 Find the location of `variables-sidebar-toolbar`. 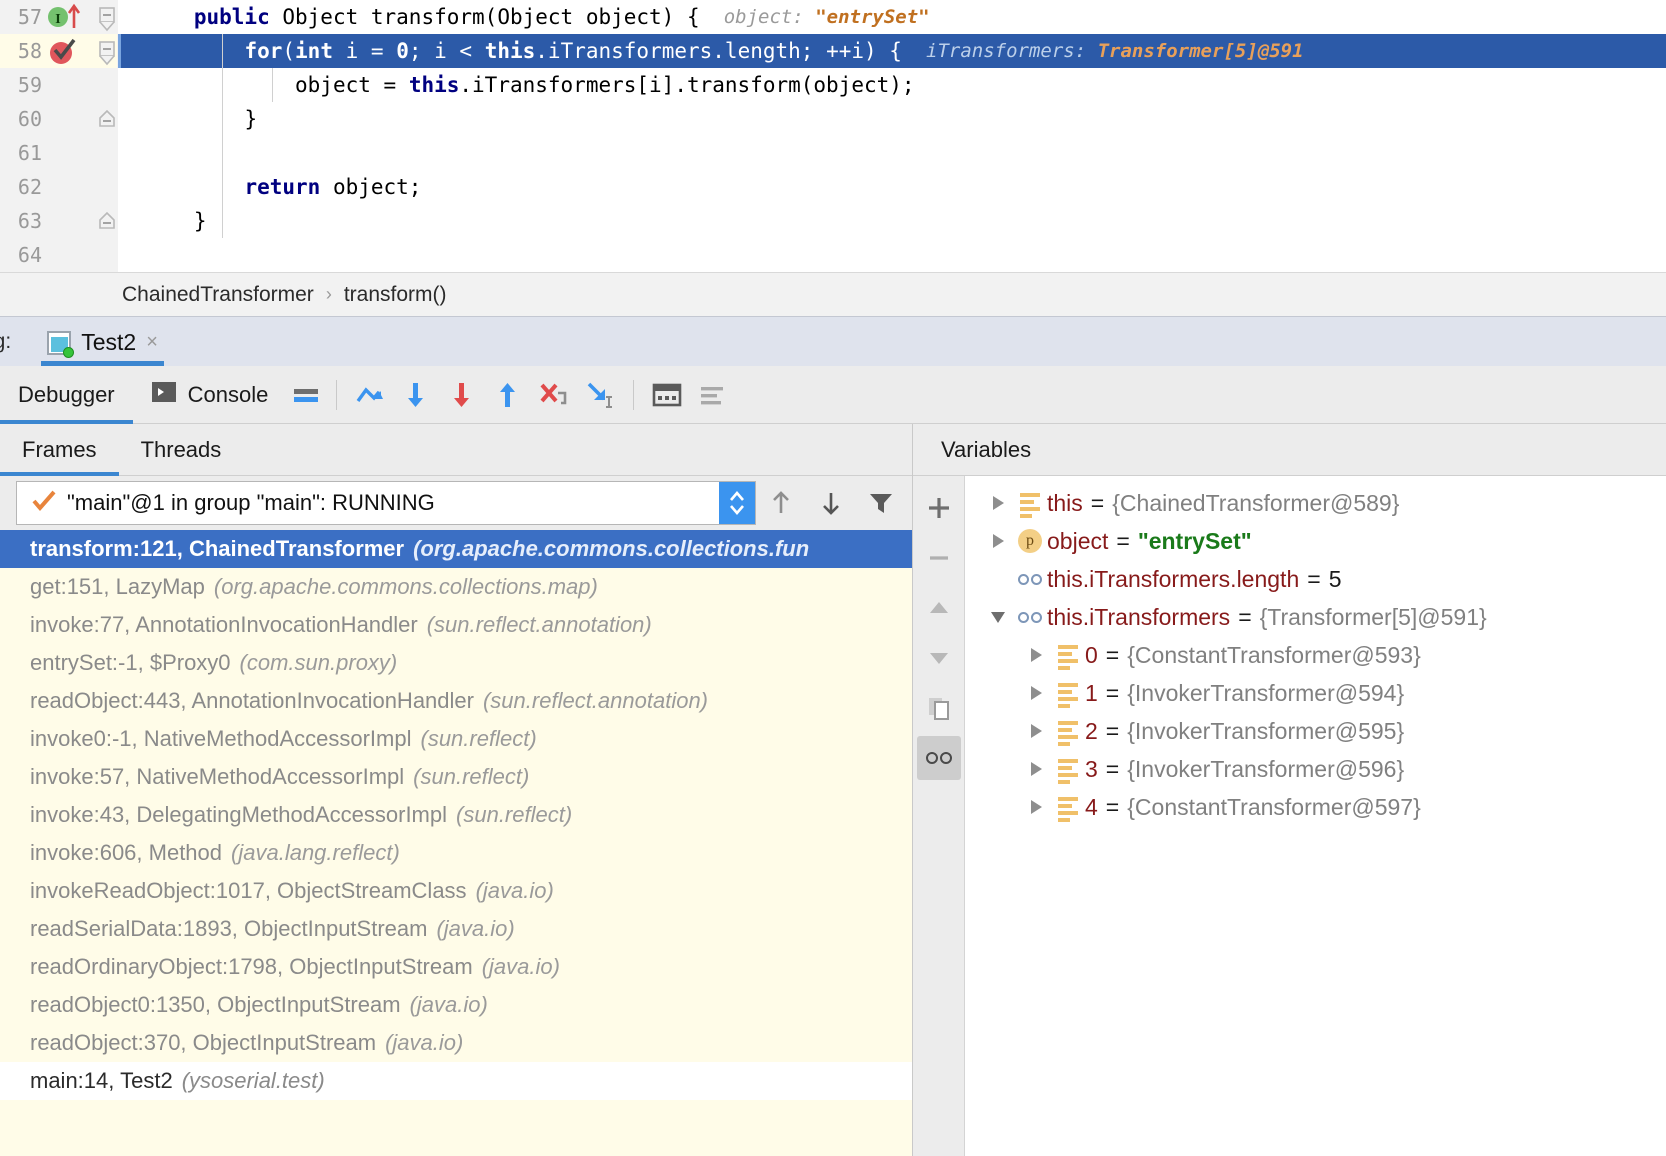

variables-sidebar-toolbar is located at coordinates (939, 816).